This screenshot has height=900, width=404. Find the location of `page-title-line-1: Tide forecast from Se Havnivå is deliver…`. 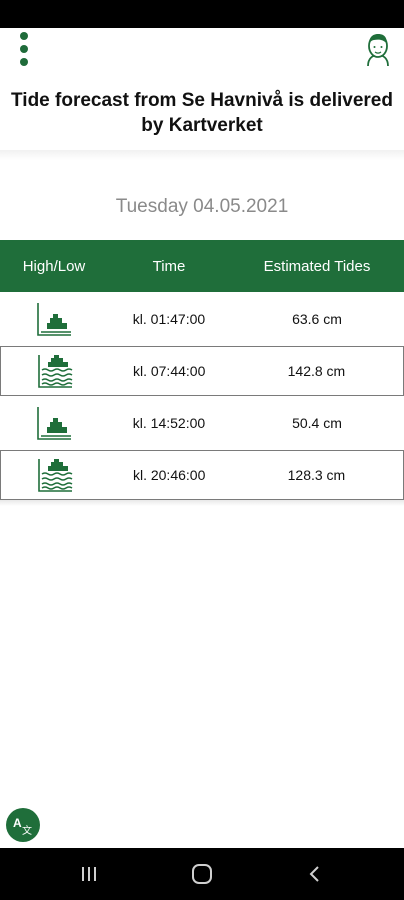

page-title-line-1: Tide forecast from Se Havnivå is deliver… is located at coordinates (202, 100).